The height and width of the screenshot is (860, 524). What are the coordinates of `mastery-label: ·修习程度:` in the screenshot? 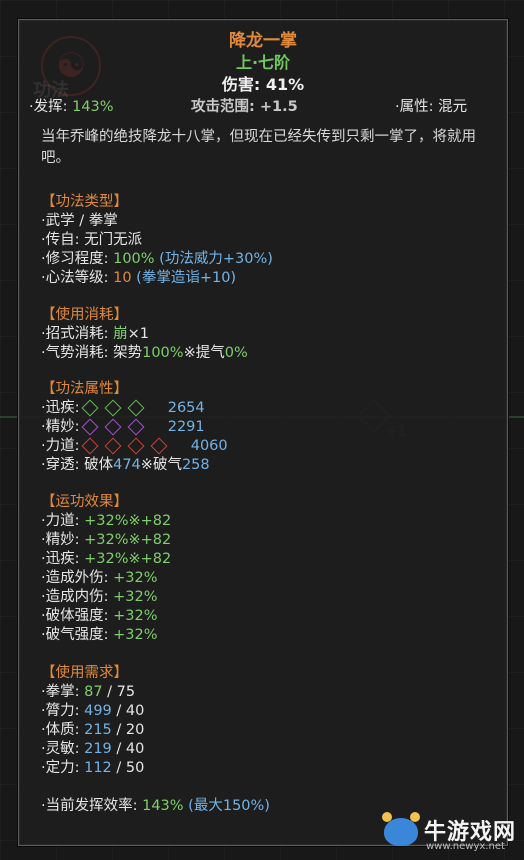 It's located at (77, 259).